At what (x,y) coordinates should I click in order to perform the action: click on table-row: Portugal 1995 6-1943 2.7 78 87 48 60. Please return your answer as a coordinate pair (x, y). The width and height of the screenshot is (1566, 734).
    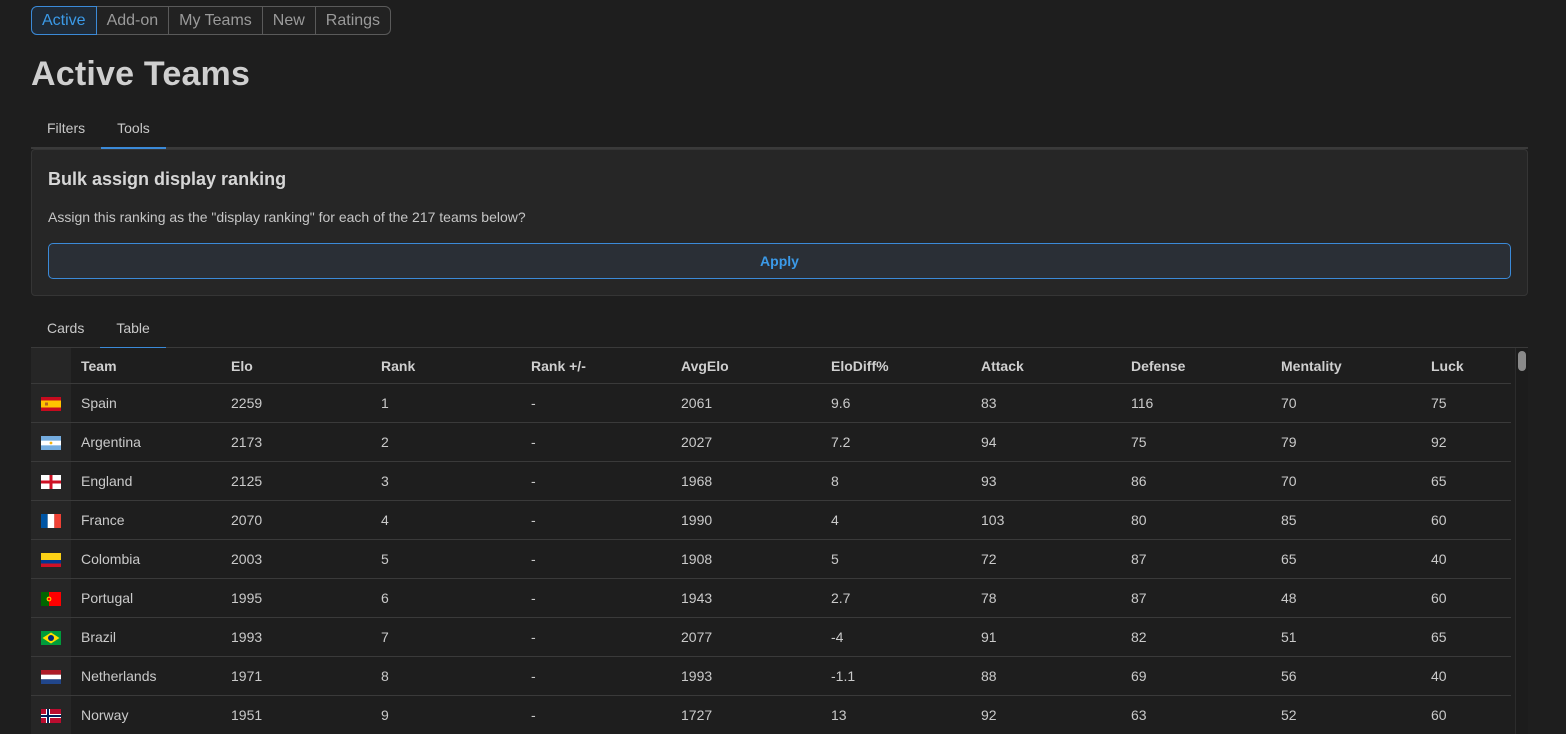
    Looking at the image, I should click on (771, 598).